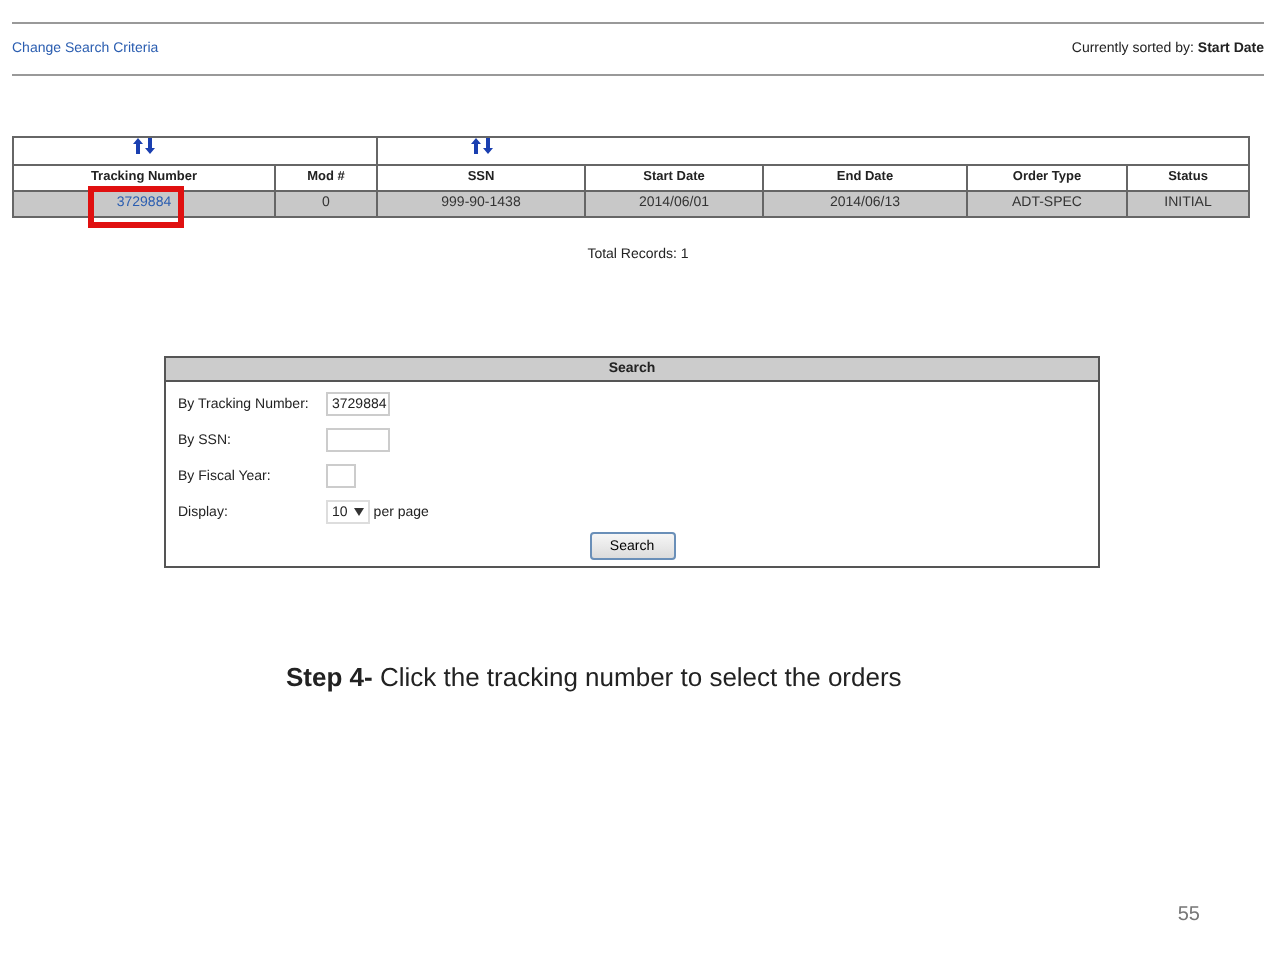 Image resolution: width=1276 pixels, height=958 pixels. Describe the element at coordinates (136, 207) in the screenshot. I see `highlight-box` at that location.